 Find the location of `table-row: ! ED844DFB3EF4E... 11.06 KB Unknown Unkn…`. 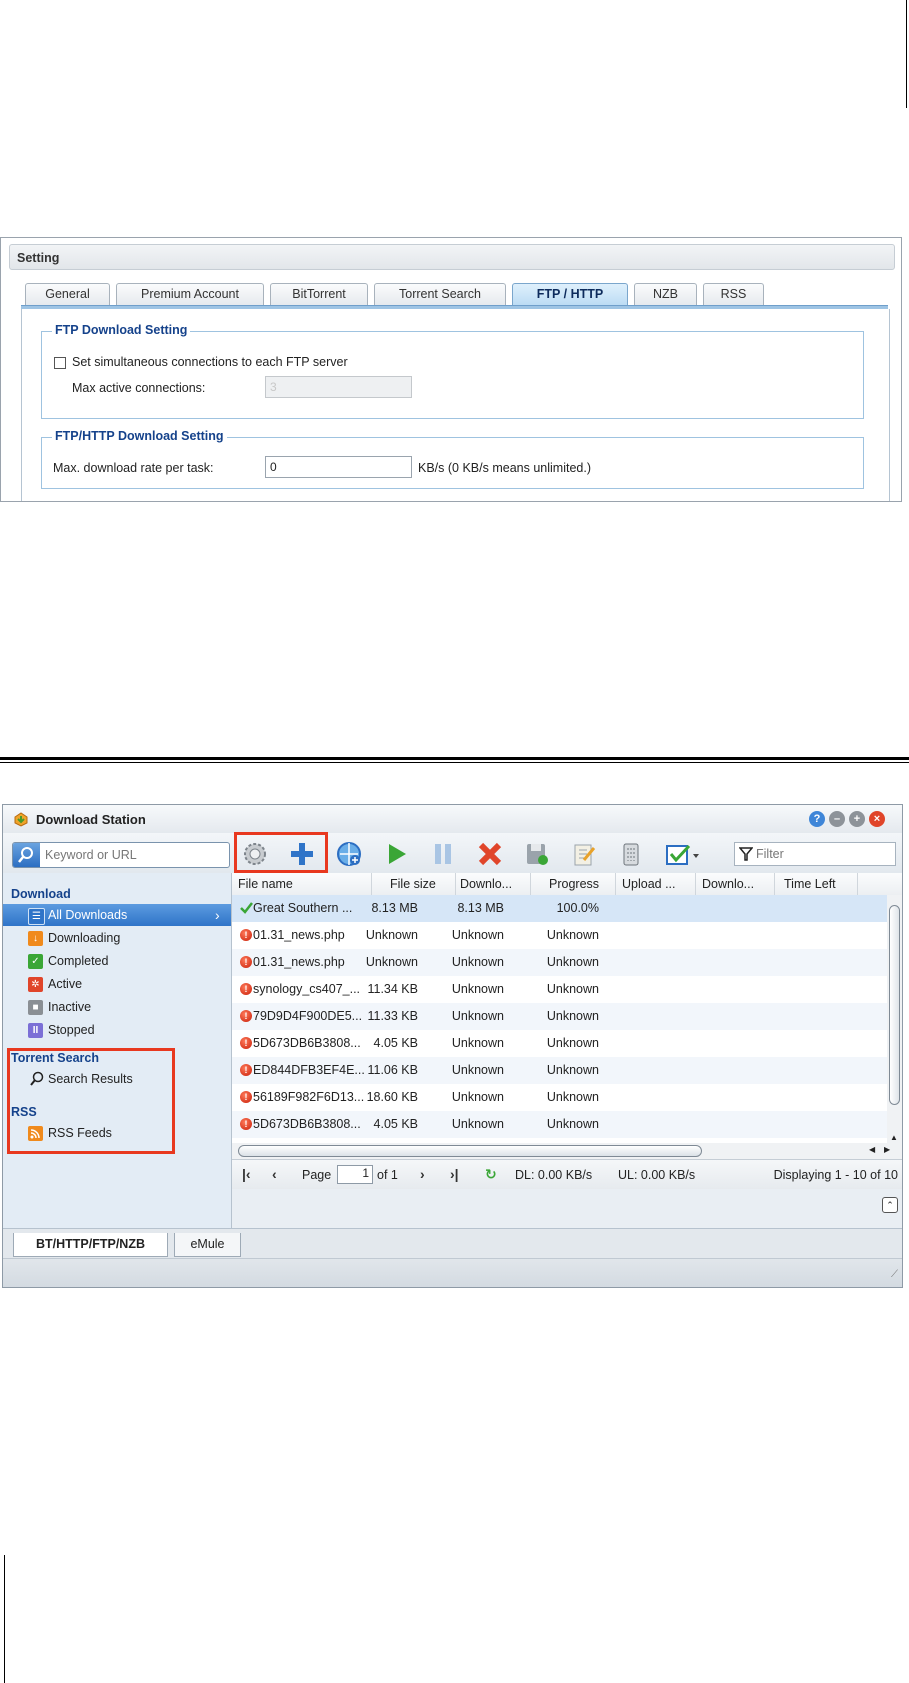

table-row: ! ED844DFB3EF4E... 11.06 KB Unknown Unkn… is located at coordinates (559, 1070).